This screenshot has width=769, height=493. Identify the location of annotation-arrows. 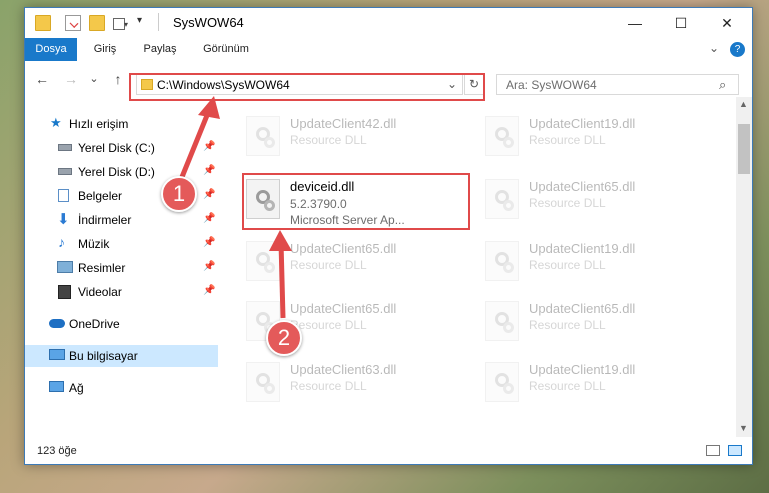
(235, 207).